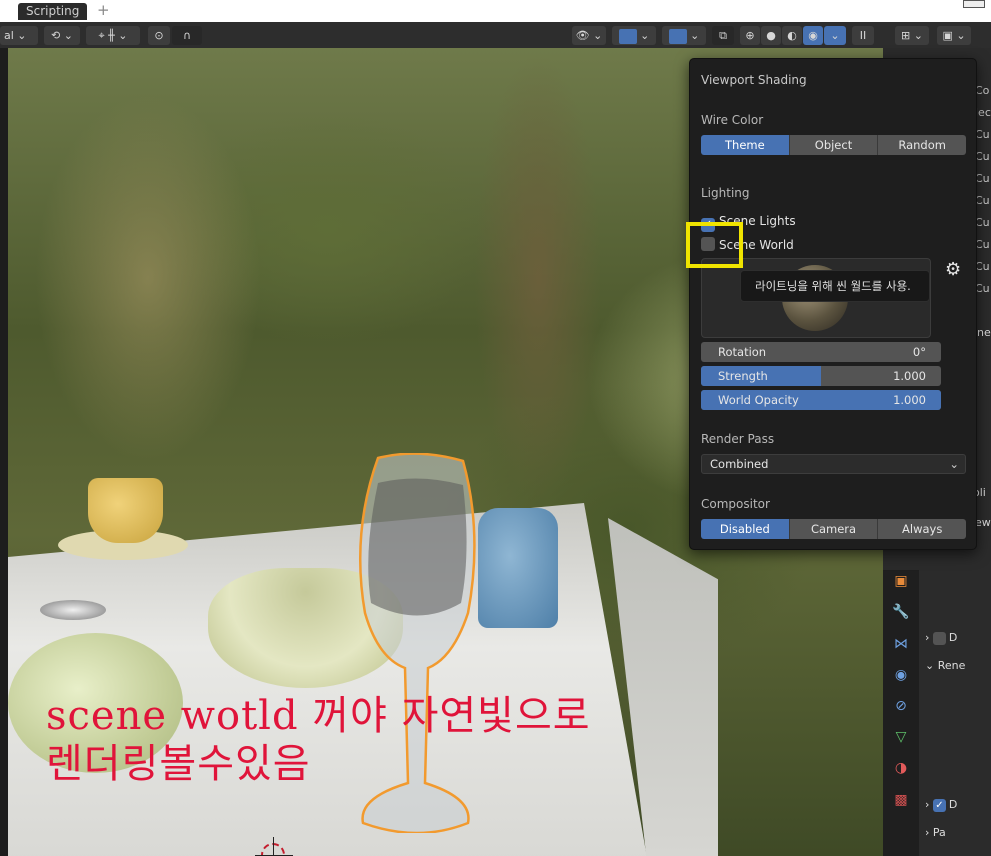  What do you see at coordinates (113, 35) in the screenshot?
I see `snap-toggle: ⌖ ╫ ⌄` at bounding box center [113, 35].